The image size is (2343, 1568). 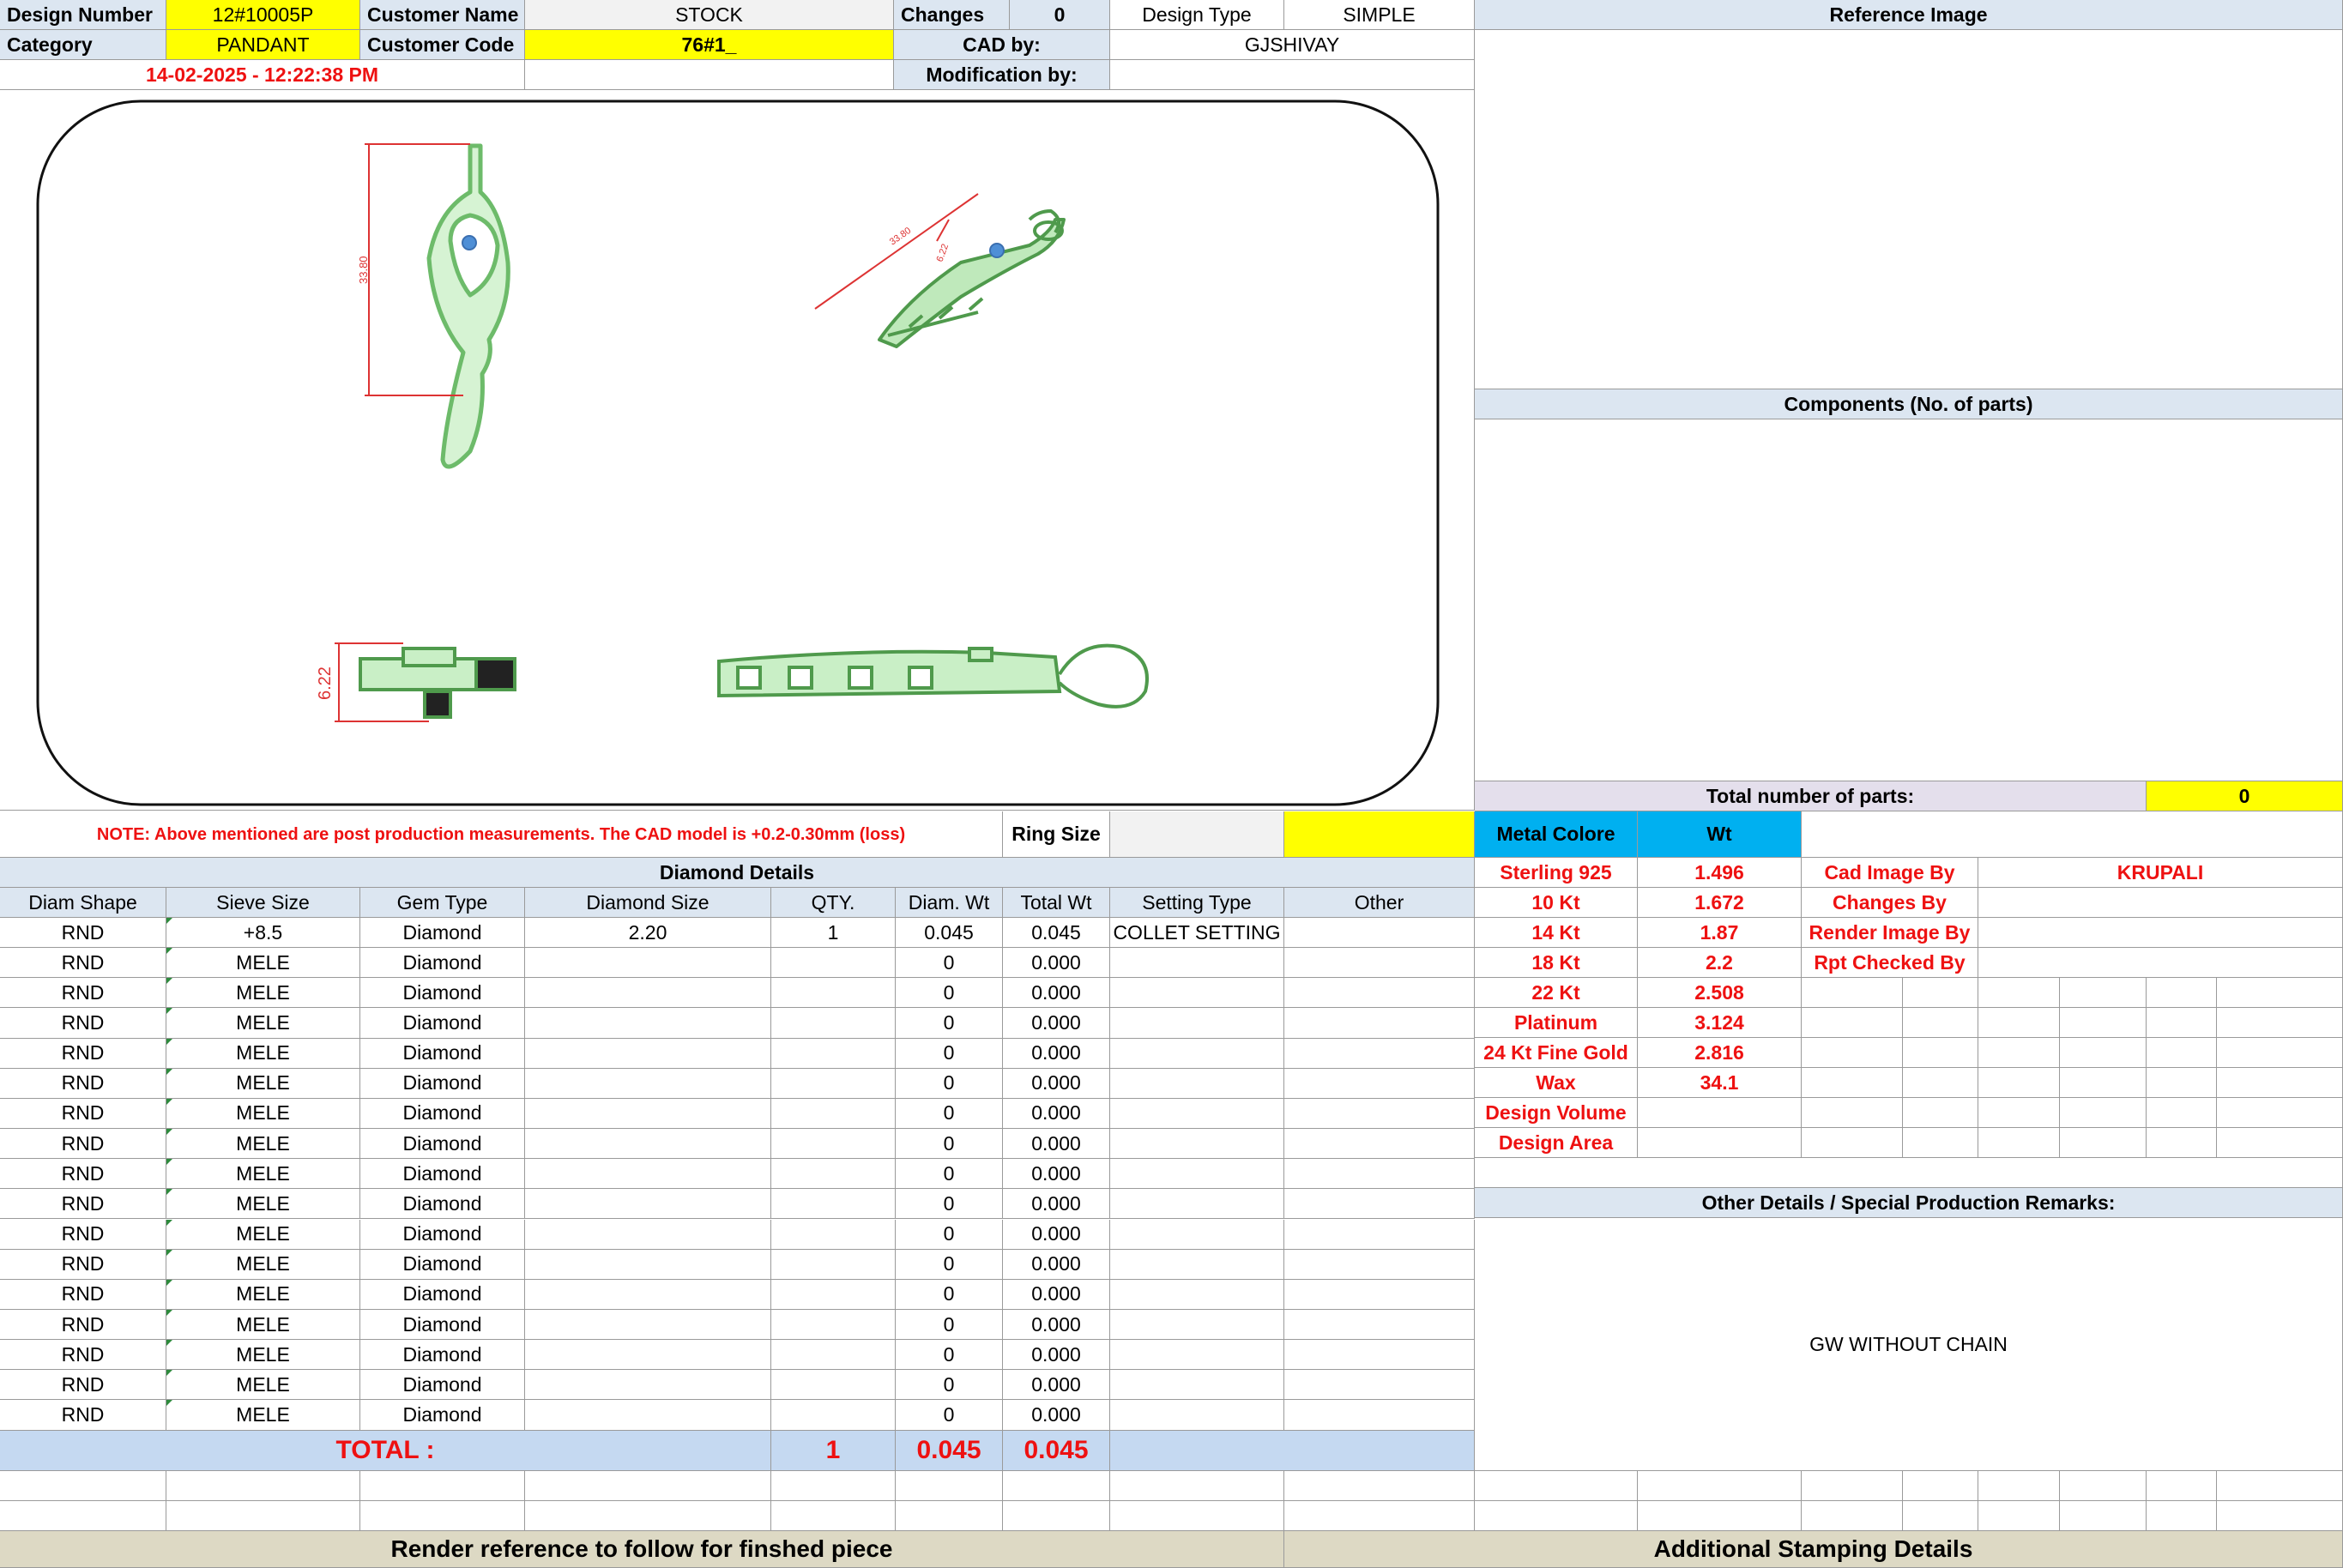 What do you see at coordinates (1557, 1023) in the screenshot?
I see `metal-name: Platinum` at bounding box center [1557, 1023].